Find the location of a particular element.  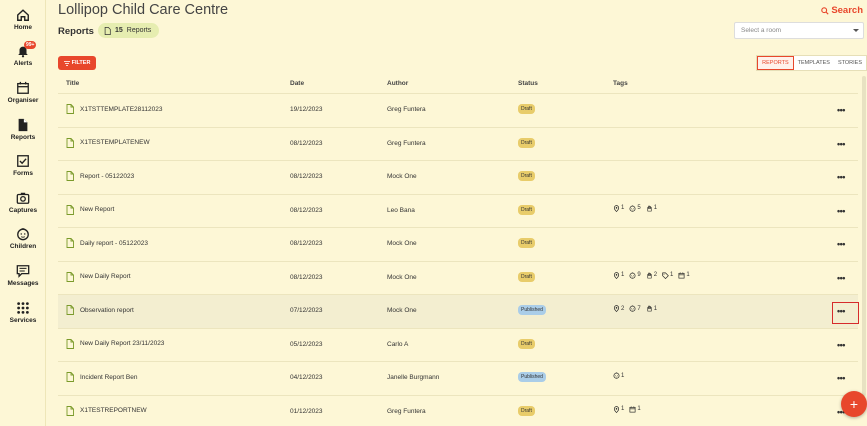

nav-item-home: Home is located at coordinates (23, 25).